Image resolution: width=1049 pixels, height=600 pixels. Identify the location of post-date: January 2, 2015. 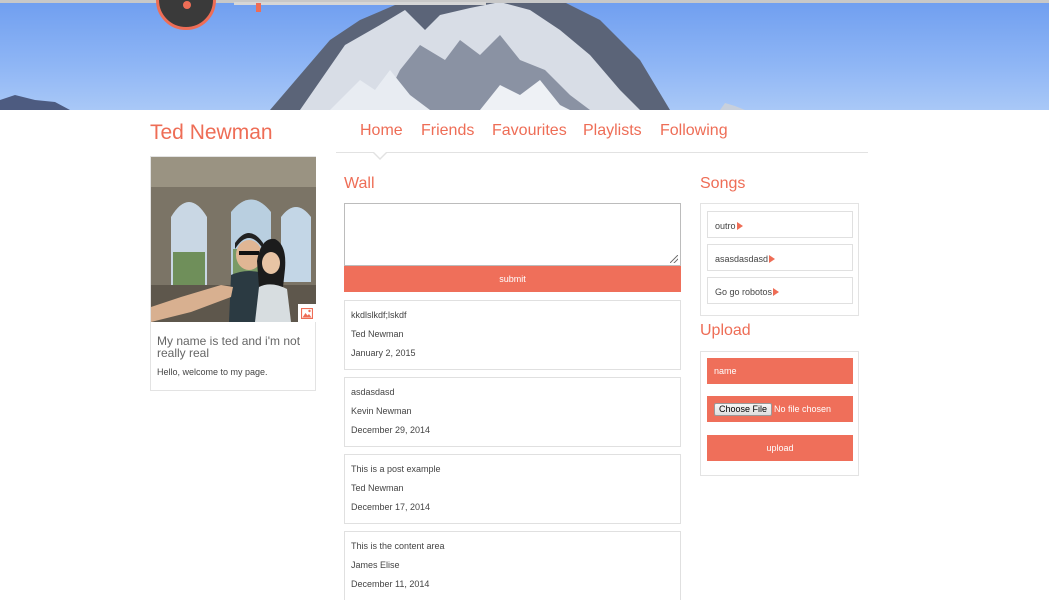
(383, 353).